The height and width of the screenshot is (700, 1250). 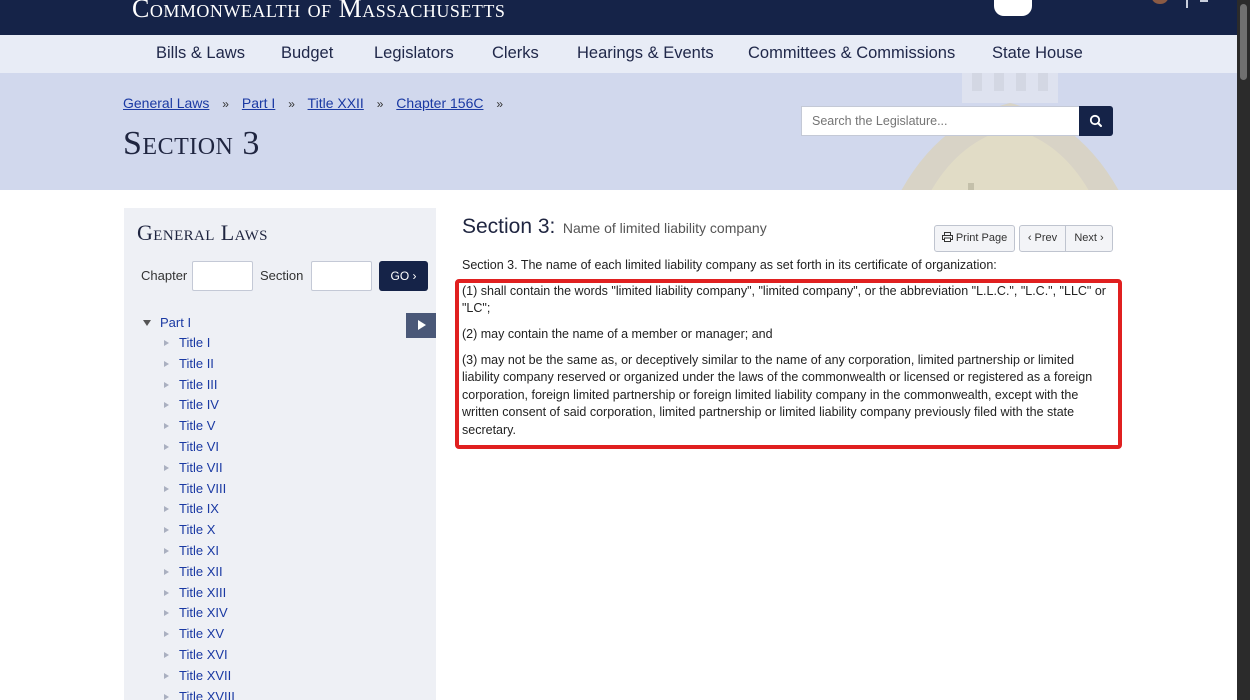 What do you see at coordinates (196, 363) in the screenshot?
I see `tree-item-label: Title II` at bounding box center [196, 363].